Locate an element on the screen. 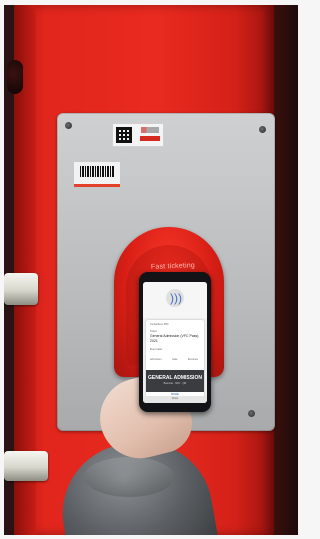 The height and width of the screenshot is (539, 320). ticket-entrance: Entrance is located at coordinates (193, 359).